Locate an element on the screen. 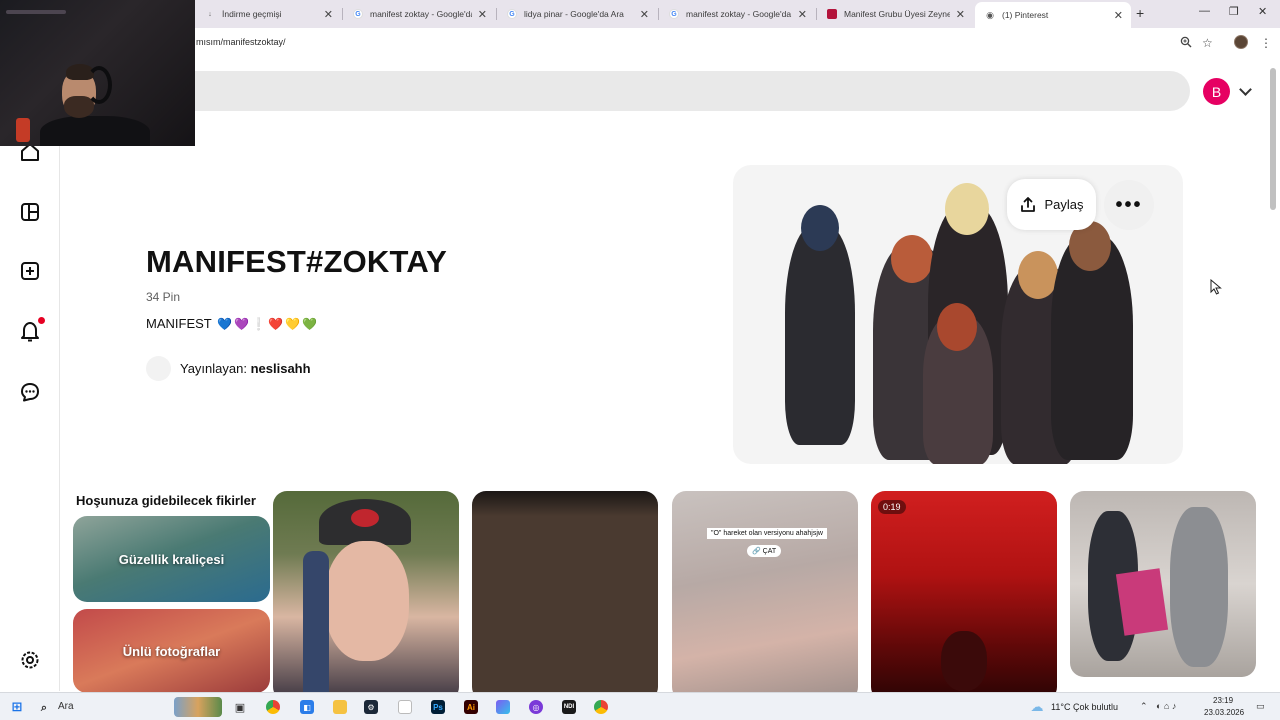  mouse-cursor-icon is located at coordinates (1216, 288).